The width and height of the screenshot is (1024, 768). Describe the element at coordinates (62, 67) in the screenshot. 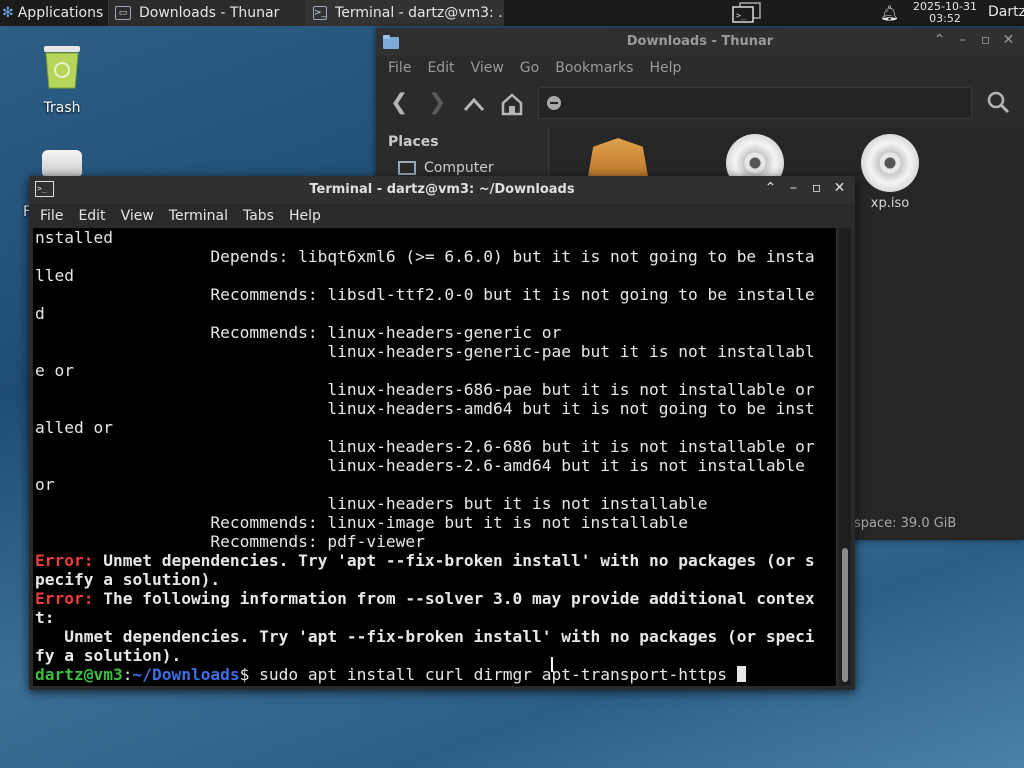

I see `trash-icon` at that location.